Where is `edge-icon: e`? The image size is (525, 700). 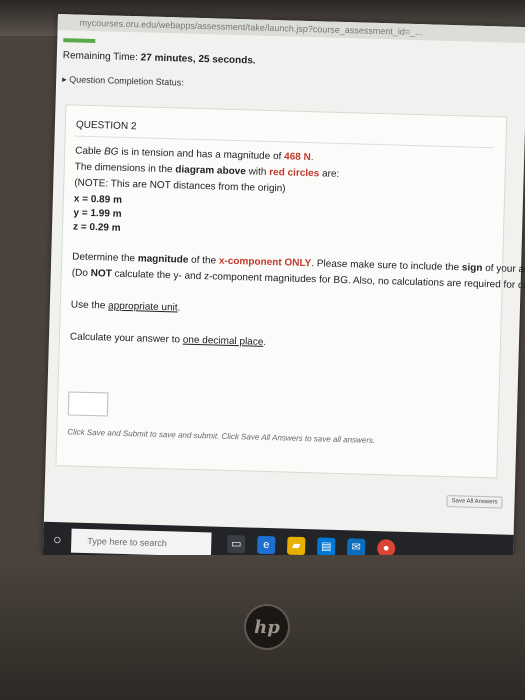 edge-icon: e is located at coordinates (266, 545).